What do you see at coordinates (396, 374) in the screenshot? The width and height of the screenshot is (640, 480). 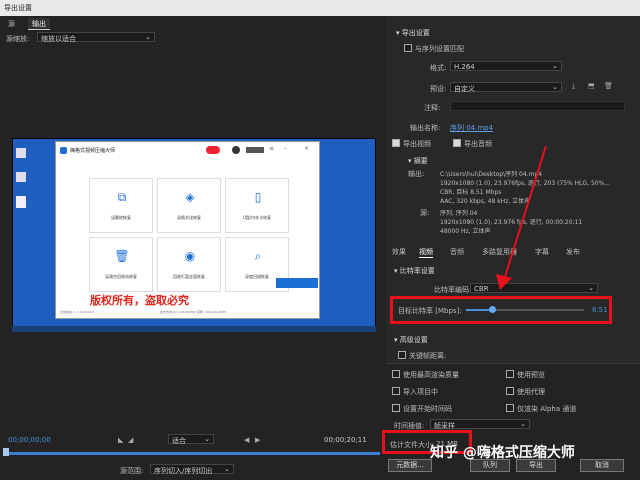 I see `max-quality-checkbox` at bounding box center [396, 374].